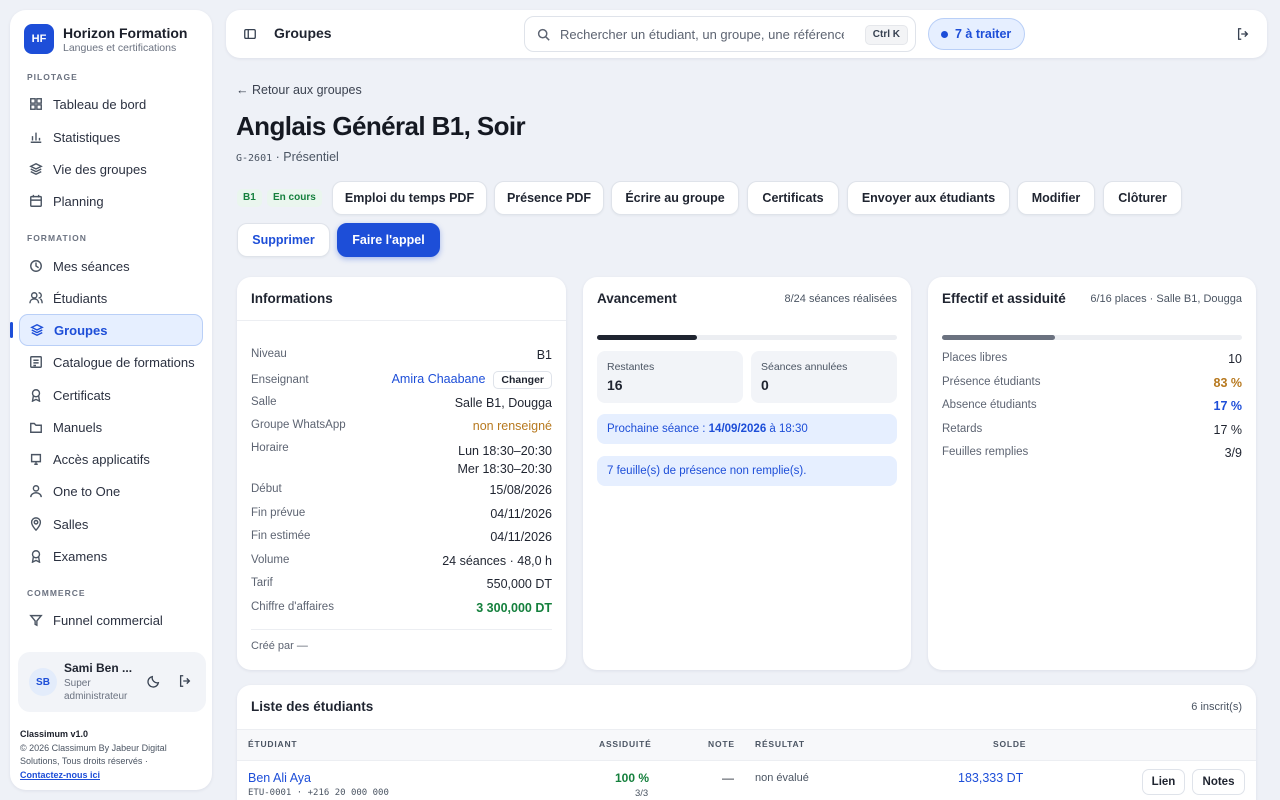 This screenshot has width=1280, height=800. I want to click on created-by: Créé par —, so click(279, 646).